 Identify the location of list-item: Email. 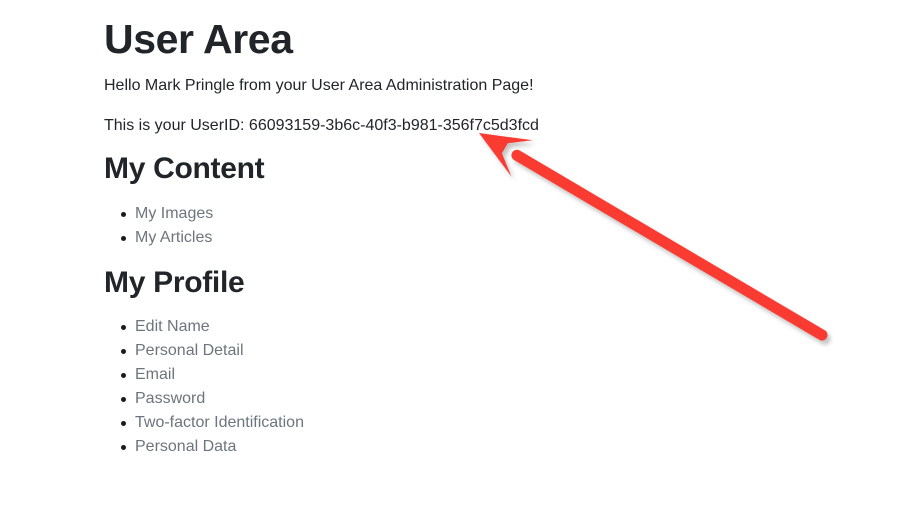
(212, 375).